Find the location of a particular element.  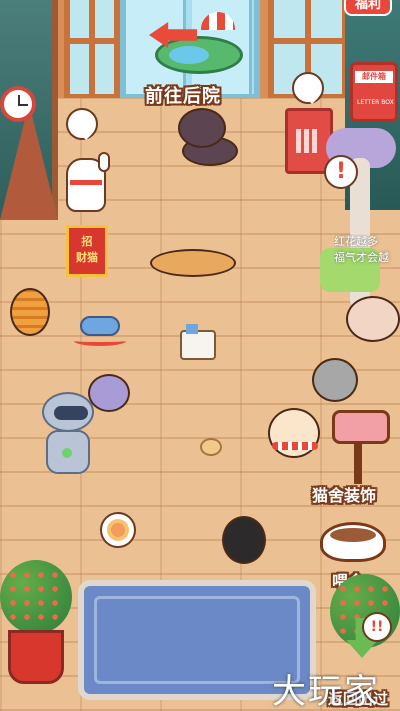

mailbox: 邮件箱 LETTER BOX is located at coordinates (374, 92).